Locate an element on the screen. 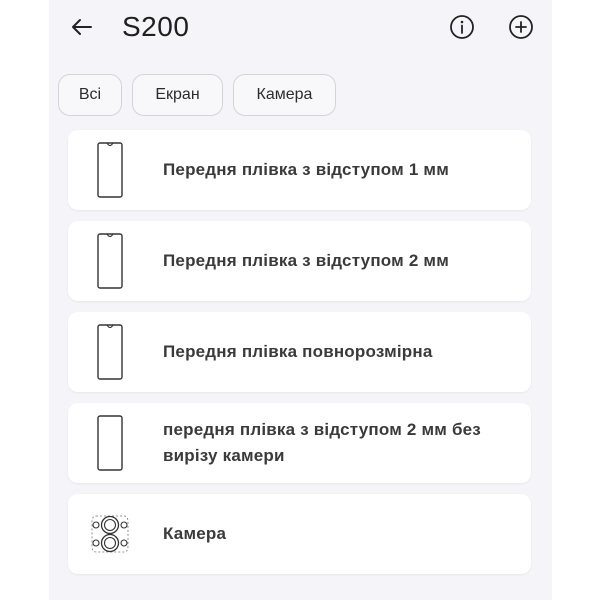  list-item: Передня плівка з відступом 2 мм is located at coordinates (299, 261).